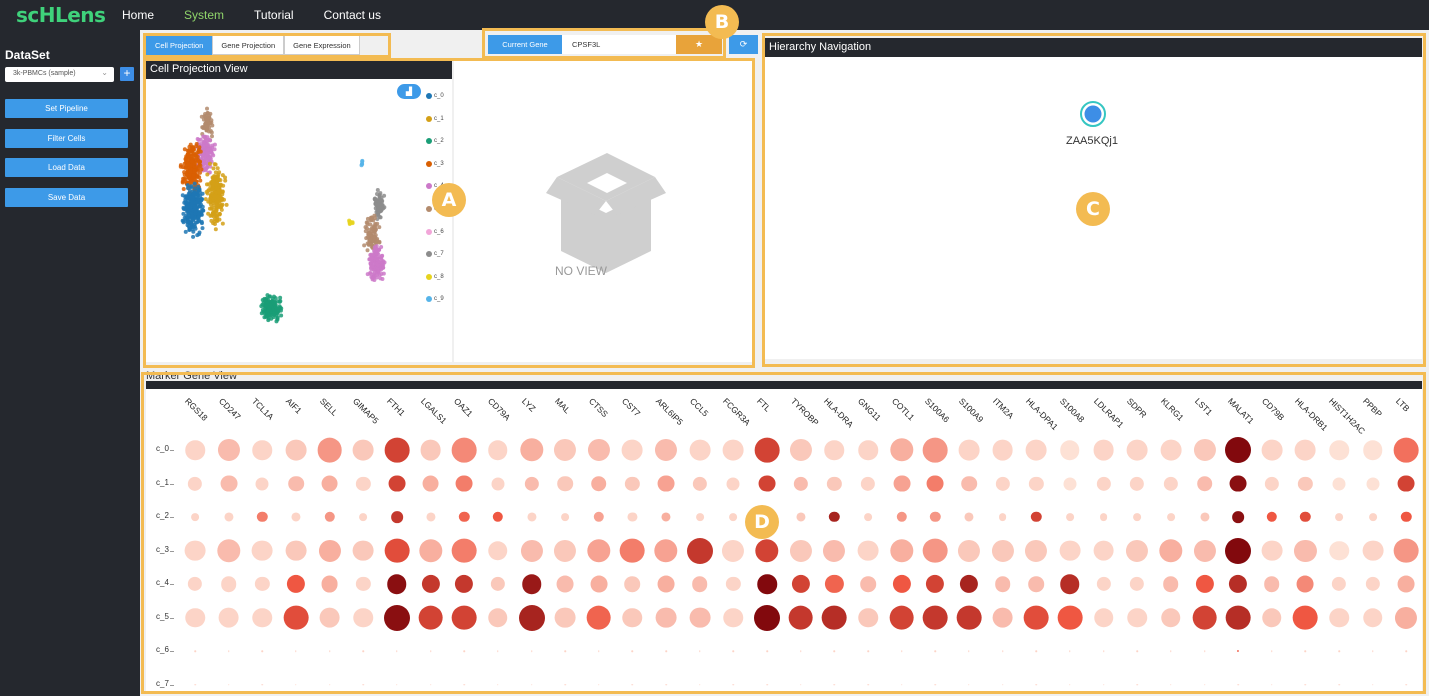  What do you see at coordinates (127, 74) in the screenshot?
I see `add-dataset-button: +` at bounding box center [127, 74].